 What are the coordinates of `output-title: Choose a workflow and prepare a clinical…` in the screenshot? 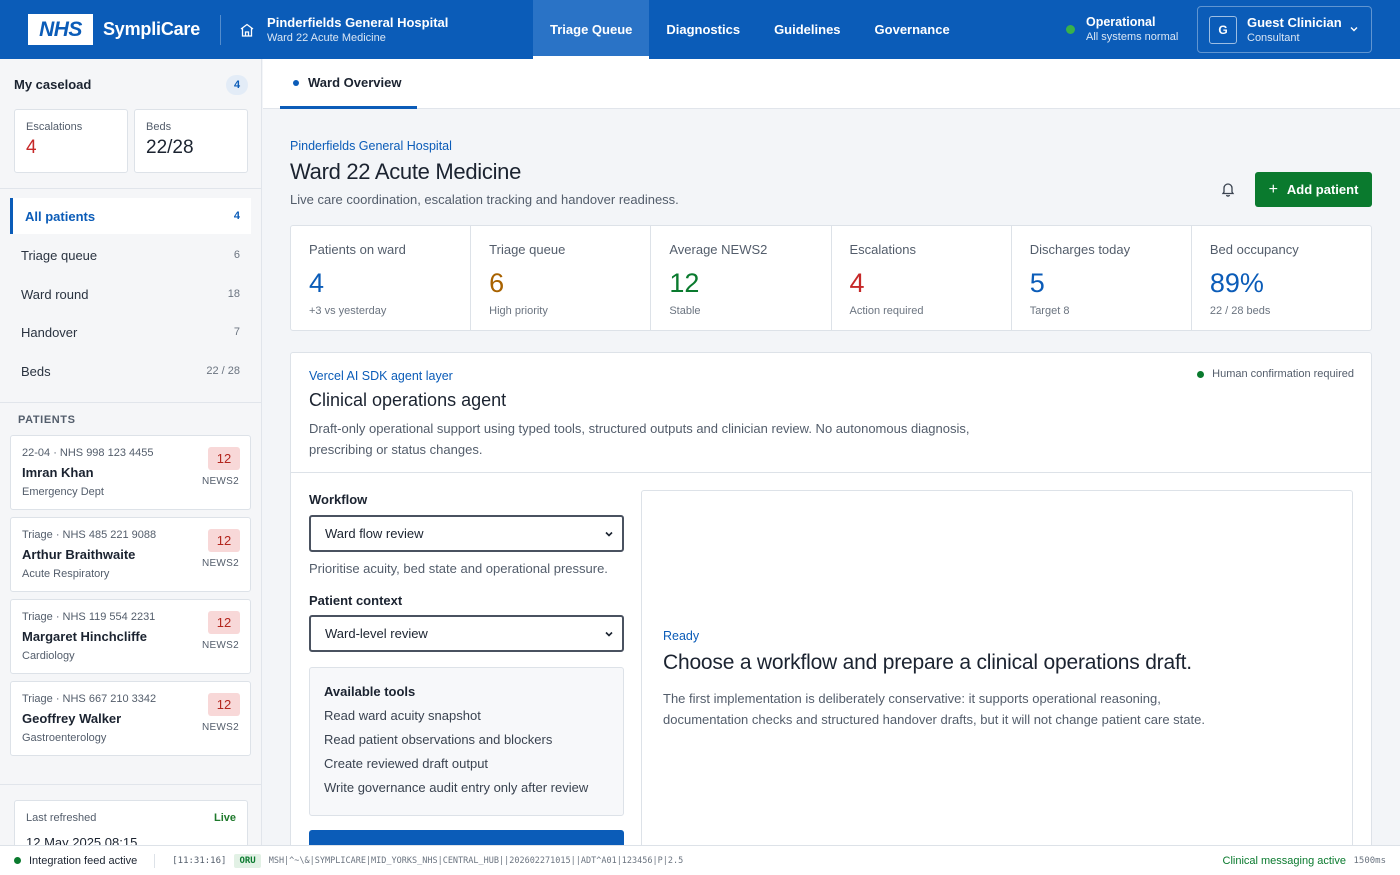 It's located at (927, 662).